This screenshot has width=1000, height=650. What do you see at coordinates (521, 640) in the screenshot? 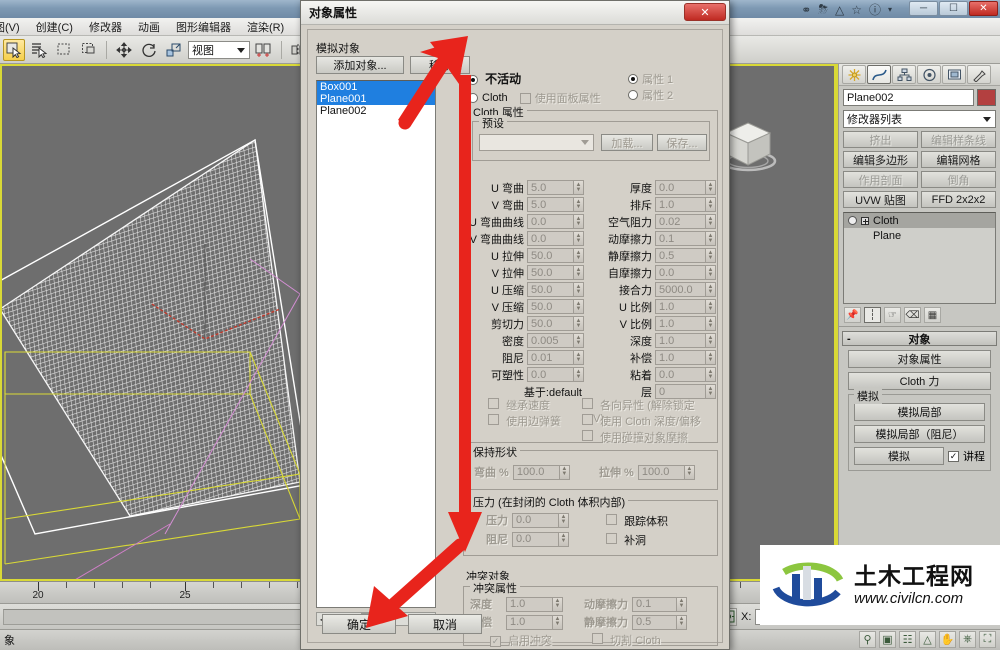
I see `enable-collision-row: ✓ 启用冲突` at bounding box center [521, 640].